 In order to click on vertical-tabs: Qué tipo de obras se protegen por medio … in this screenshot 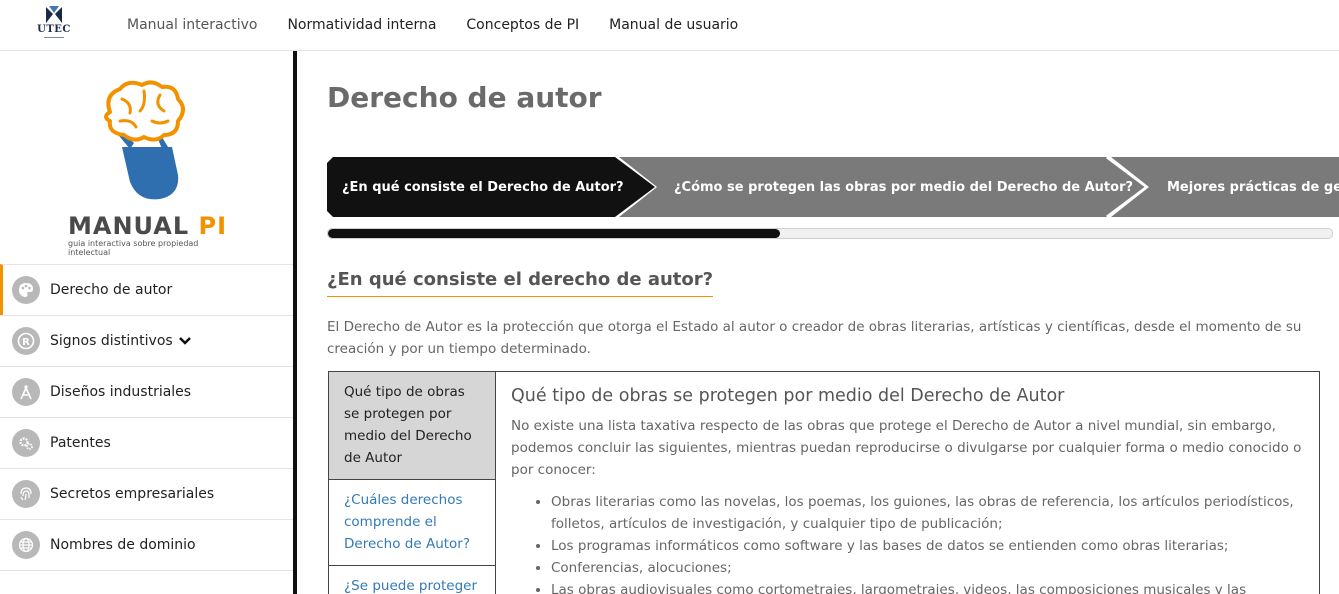, I will do `click(412, 483)`.